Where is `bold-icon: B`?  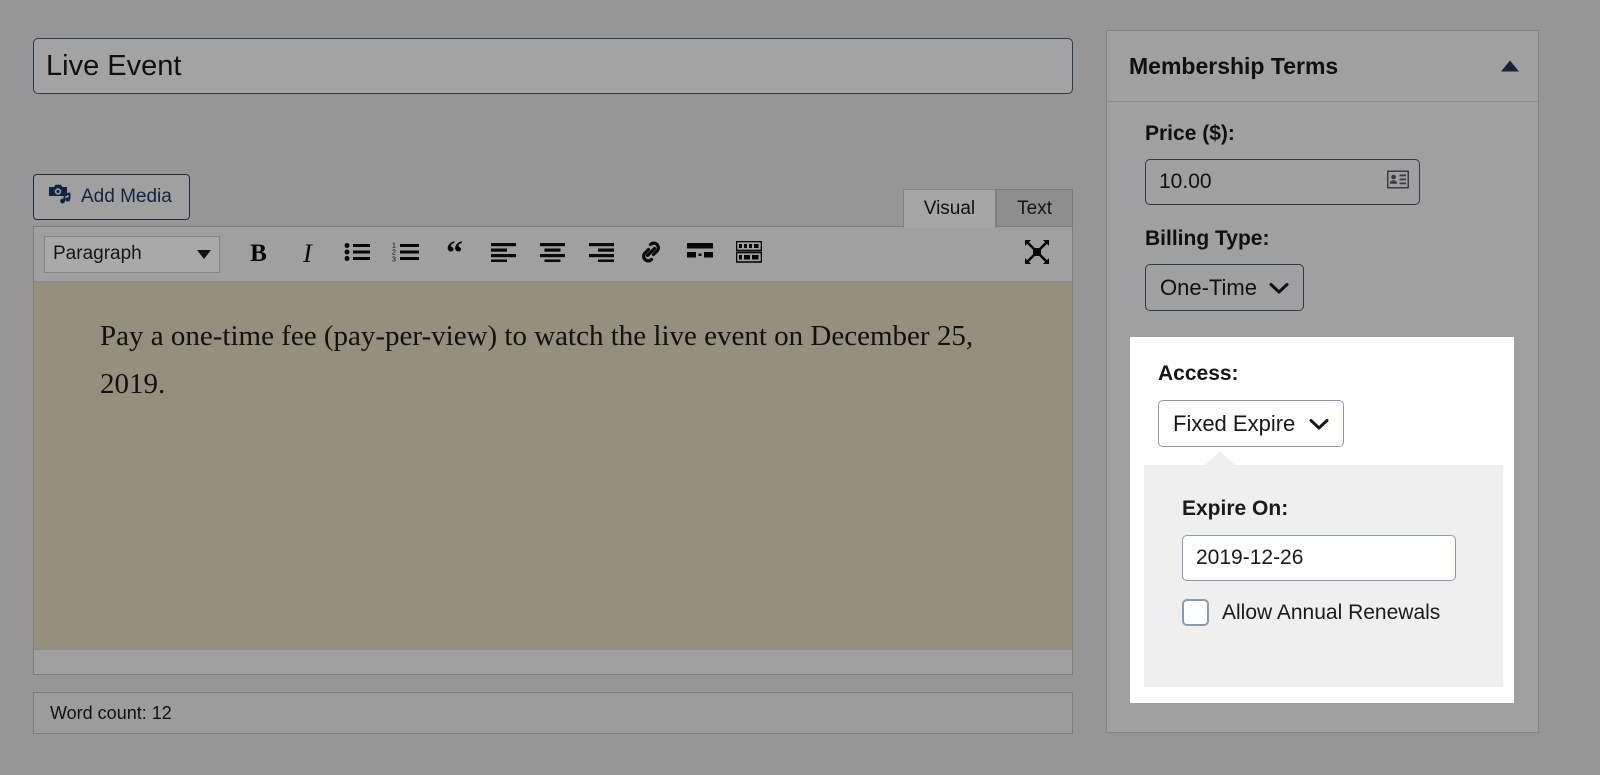
bold-icon: B is located at coordinates (258, 253).